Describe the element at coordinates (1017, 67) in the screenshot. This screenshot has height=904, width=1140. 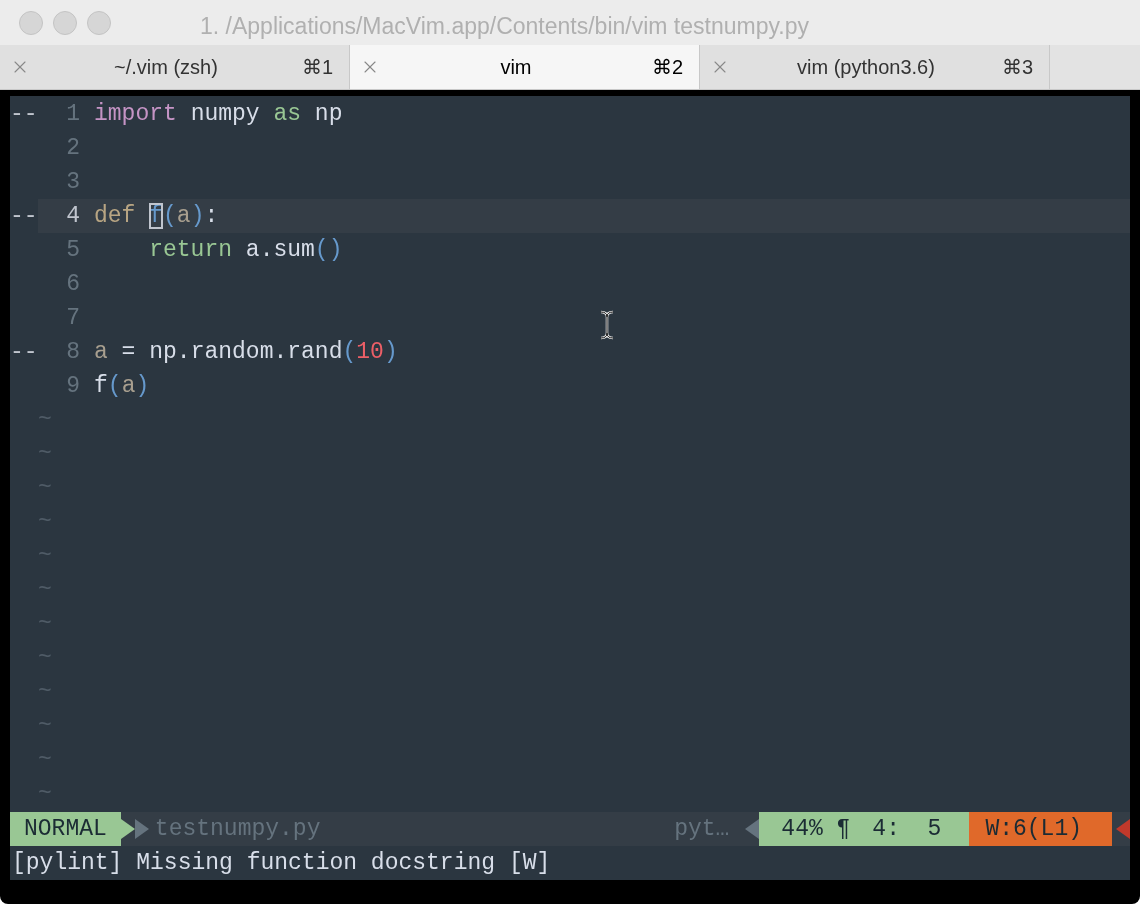
I see `tab-shortcut: ⌘3` at that location.